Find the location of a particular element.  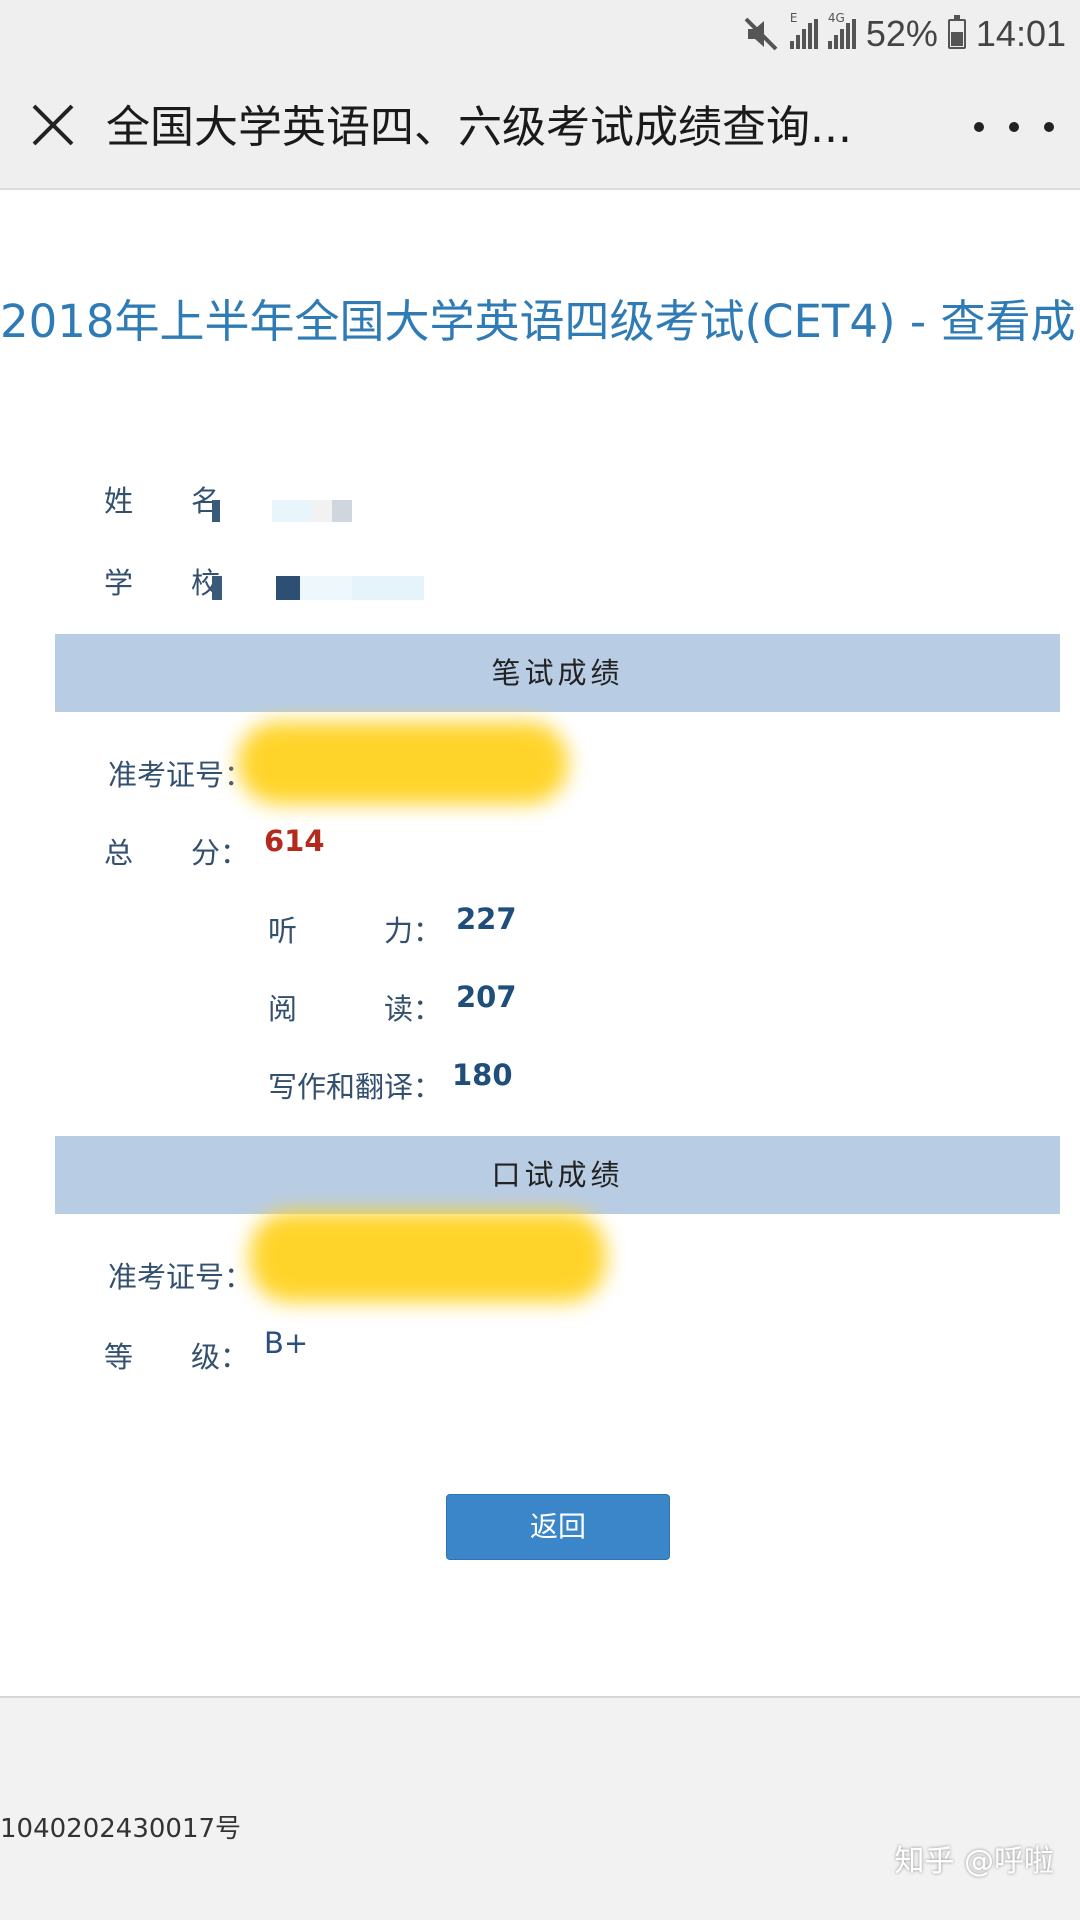

status-icons: E 4G 52% 14:01 is located at coordinates (904, 34).